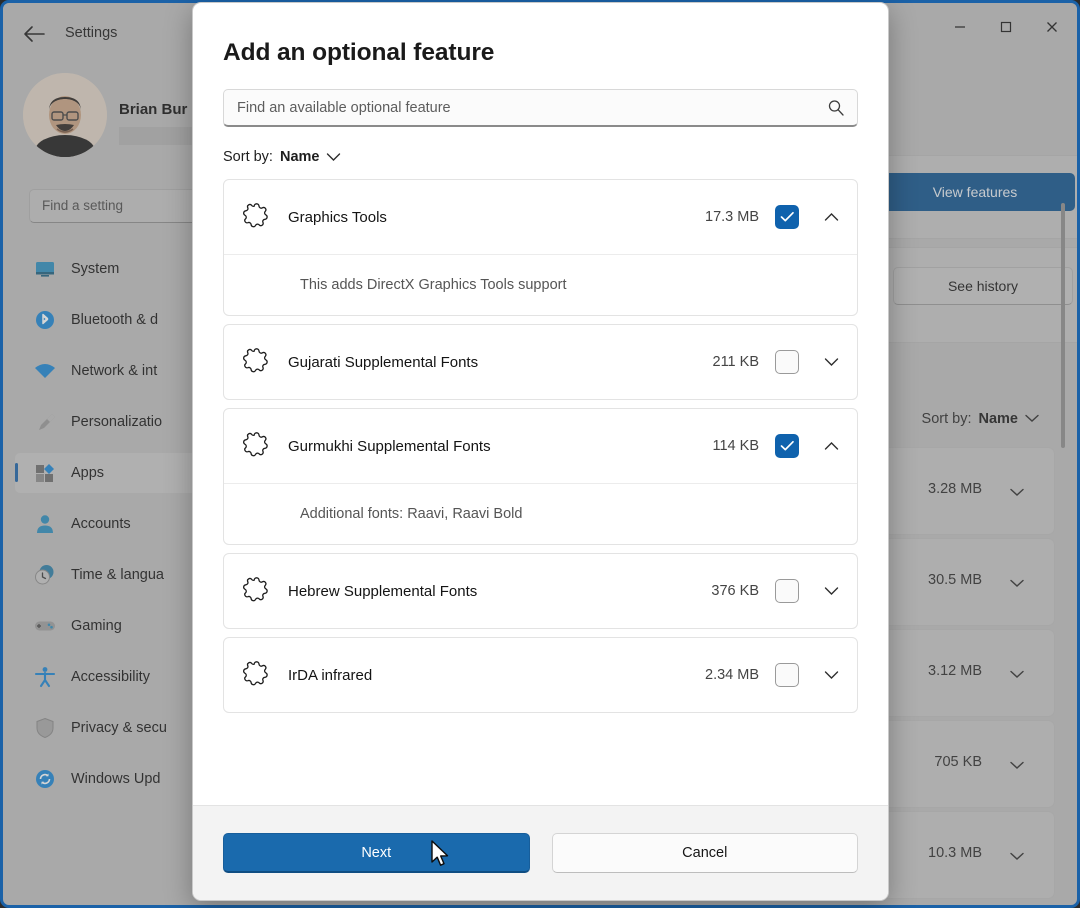 The width and height of the screenshot is (1080, 908). I want to click on list-item: Gujarati Supplemental Fonts 211 KB, so click(540, 362).